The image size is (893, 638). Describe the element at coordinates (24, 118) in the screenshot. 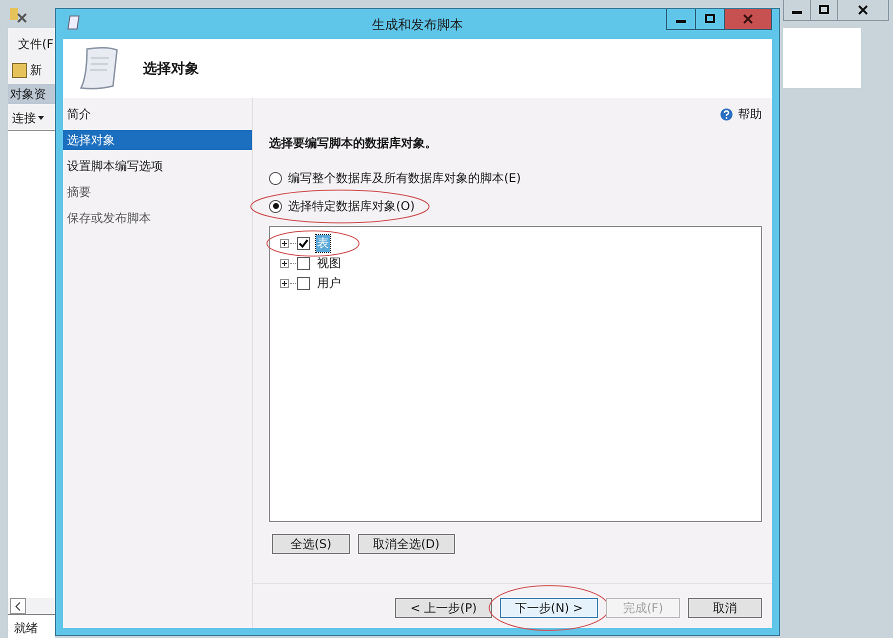

I see `connect-button: 连接` at that location.